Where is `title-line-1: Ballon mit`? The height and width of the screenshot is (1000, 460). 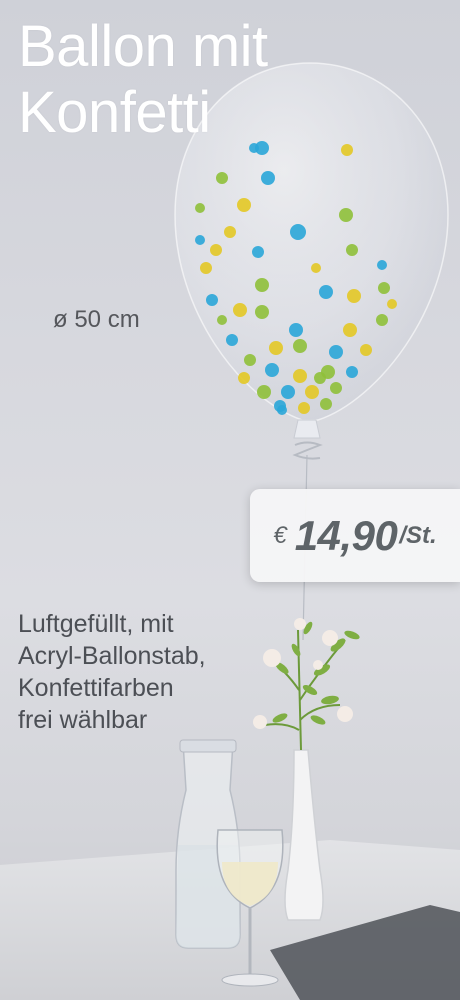
title-line-1: Ballon mit is located at coordinates (143, 46).